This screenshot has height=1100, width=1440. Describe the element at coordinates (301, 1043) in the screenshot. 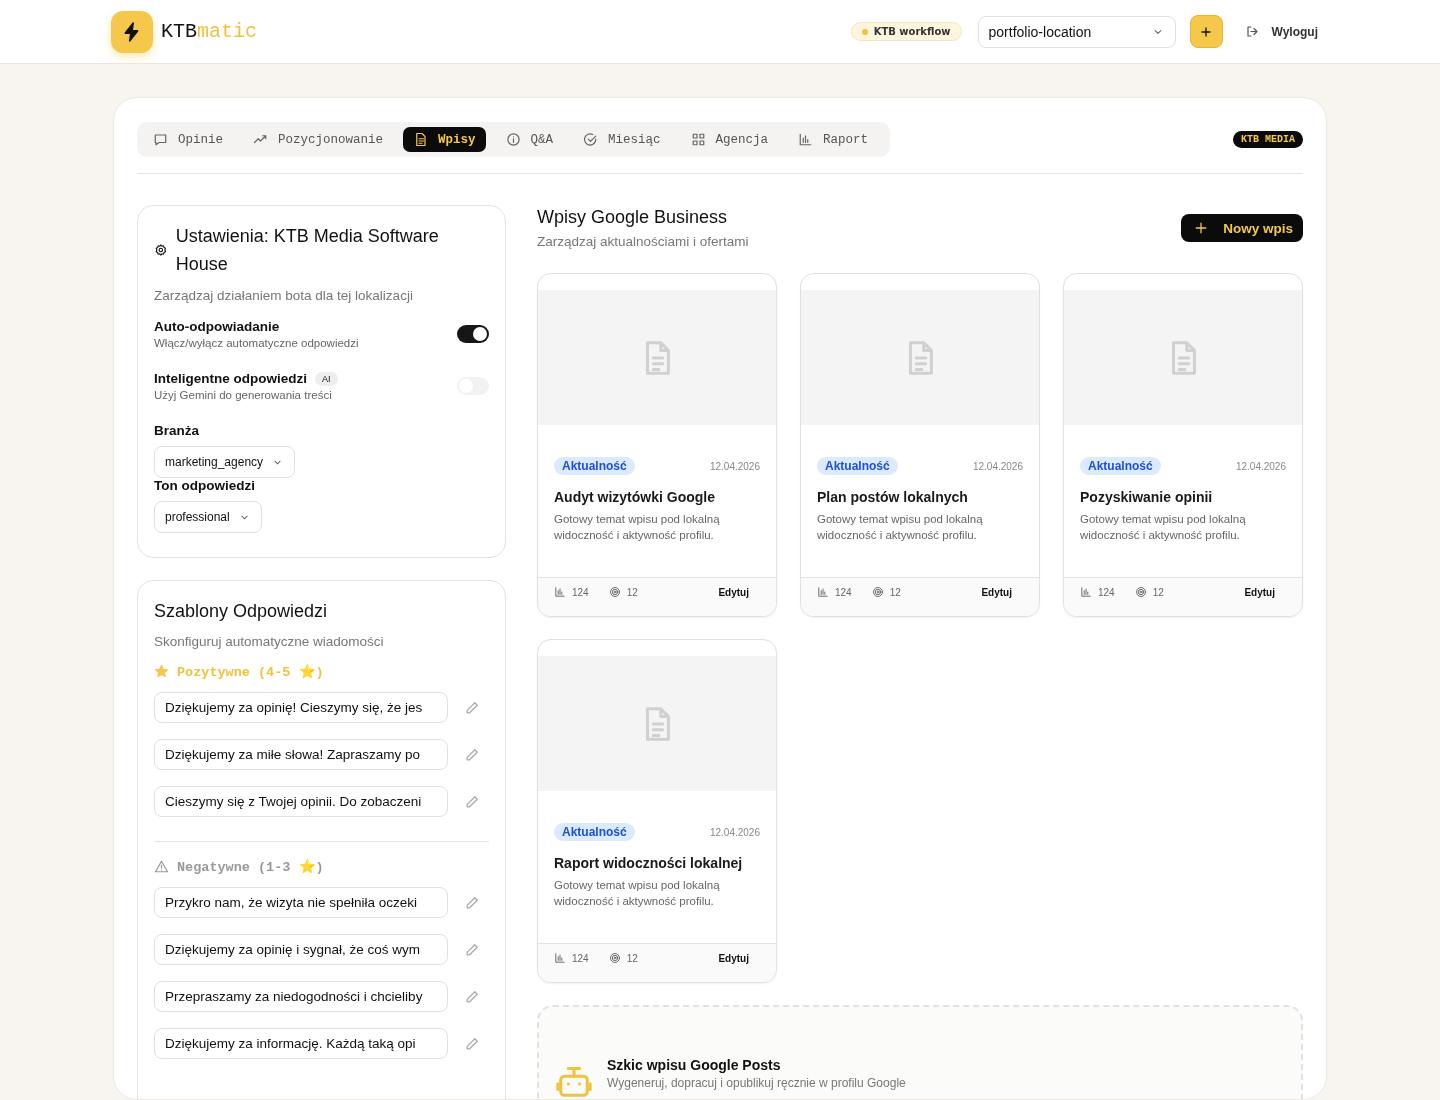

I see `template-field: Dziękujemy za informację. Każdą taką opi` at that location.